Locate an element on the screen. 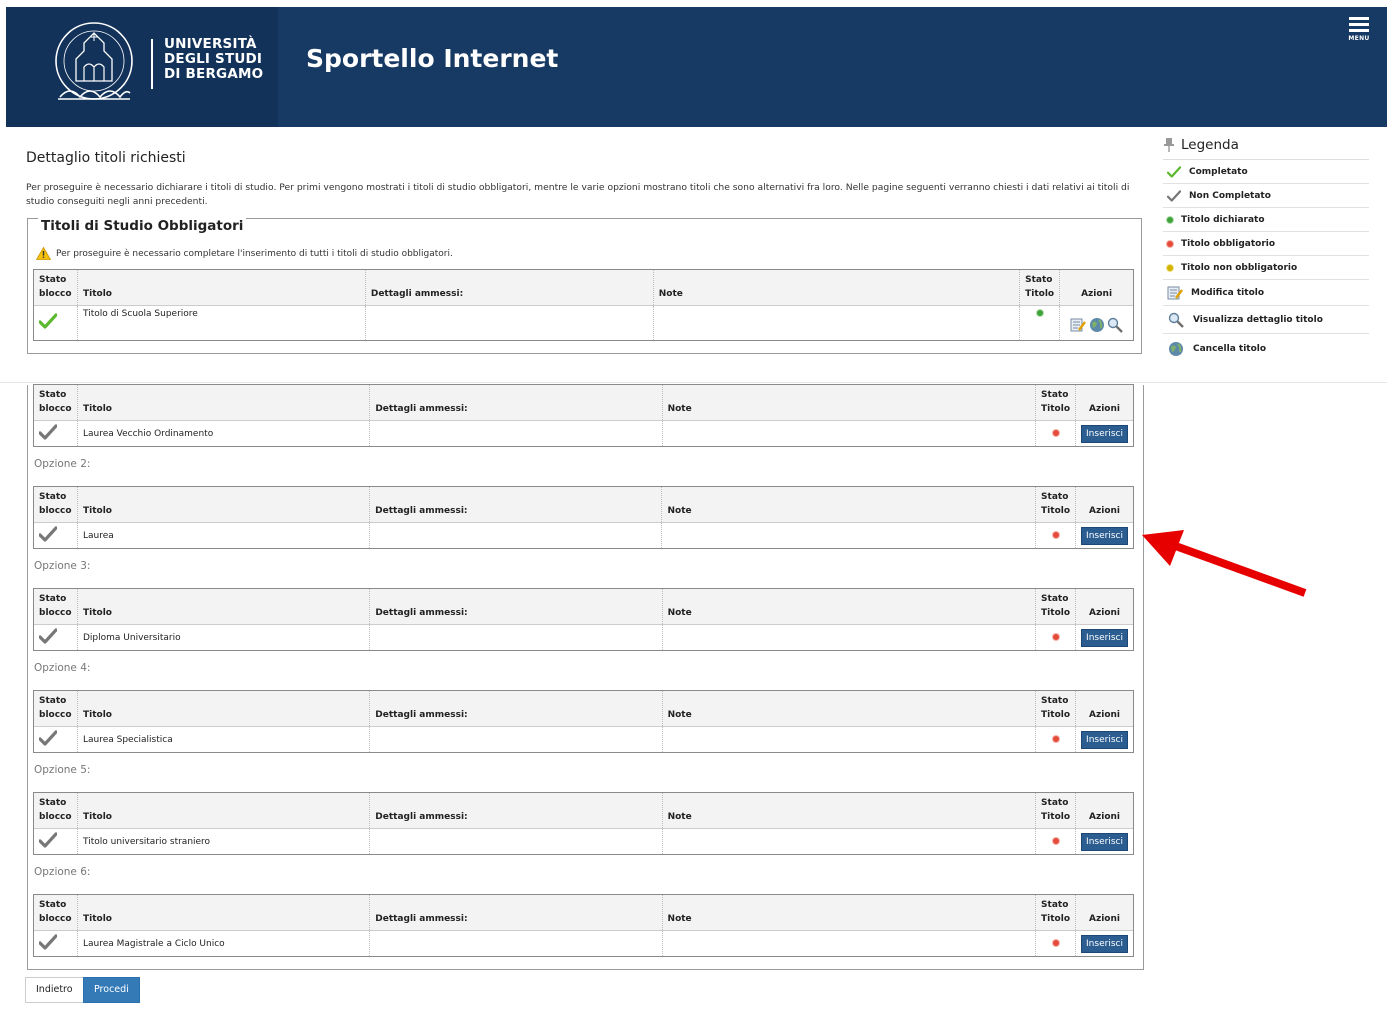 The height and width of the screenshot is (1017, 1387). logo-line-3: DI BERGAMO is located at coordinates (214, 74).